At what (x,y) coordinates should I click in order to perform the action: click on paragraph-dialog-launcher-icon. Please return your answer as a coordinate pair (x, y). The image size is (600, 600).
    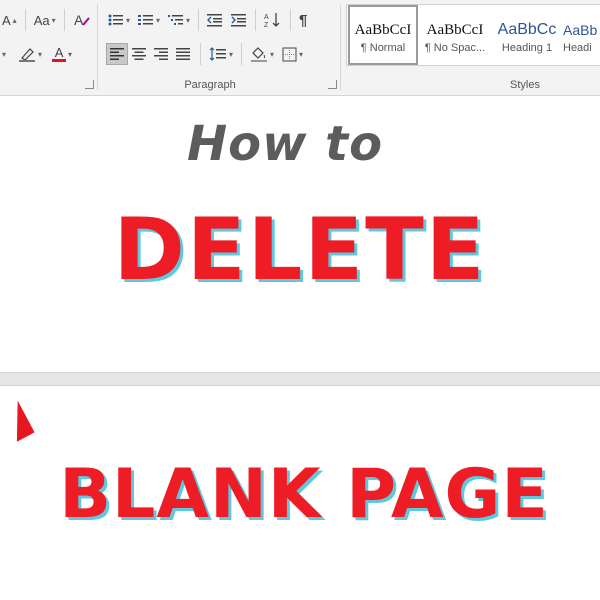
    Looking at the image, I should click on (332, 84).